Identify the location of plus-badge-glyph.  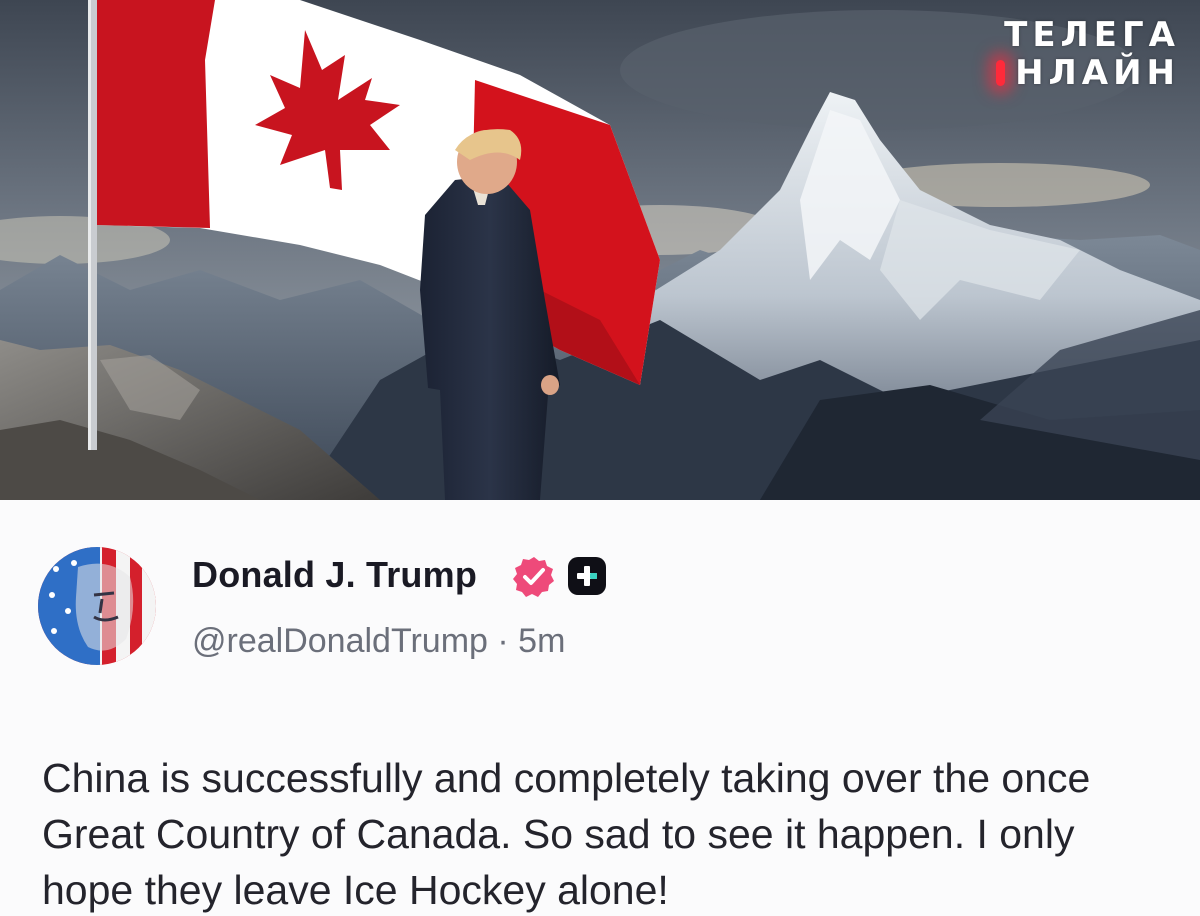
(587, 576).